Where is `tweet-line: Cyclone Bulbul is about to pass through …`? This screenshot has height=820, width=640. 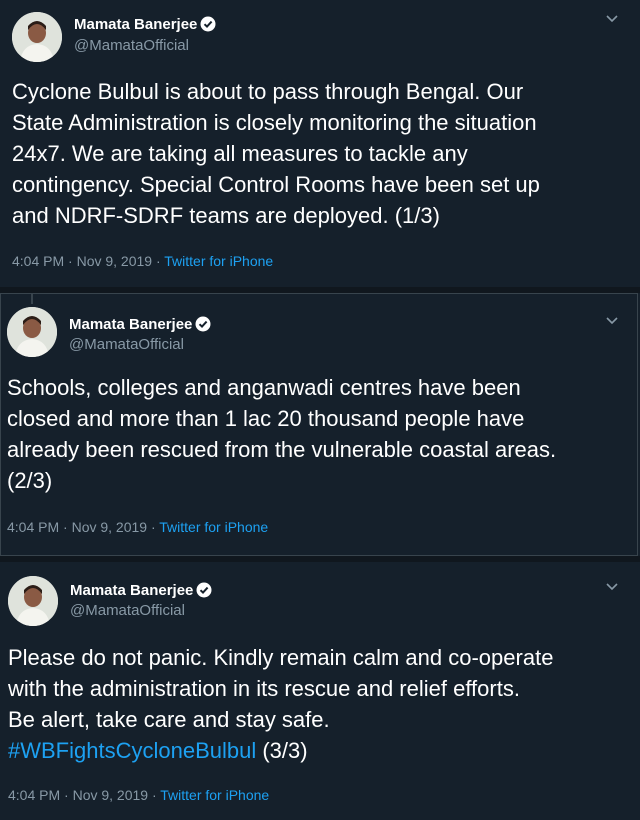 tweet-line: Cyclone Bulbul is about to pass through … is located at coordinates (268, 91).